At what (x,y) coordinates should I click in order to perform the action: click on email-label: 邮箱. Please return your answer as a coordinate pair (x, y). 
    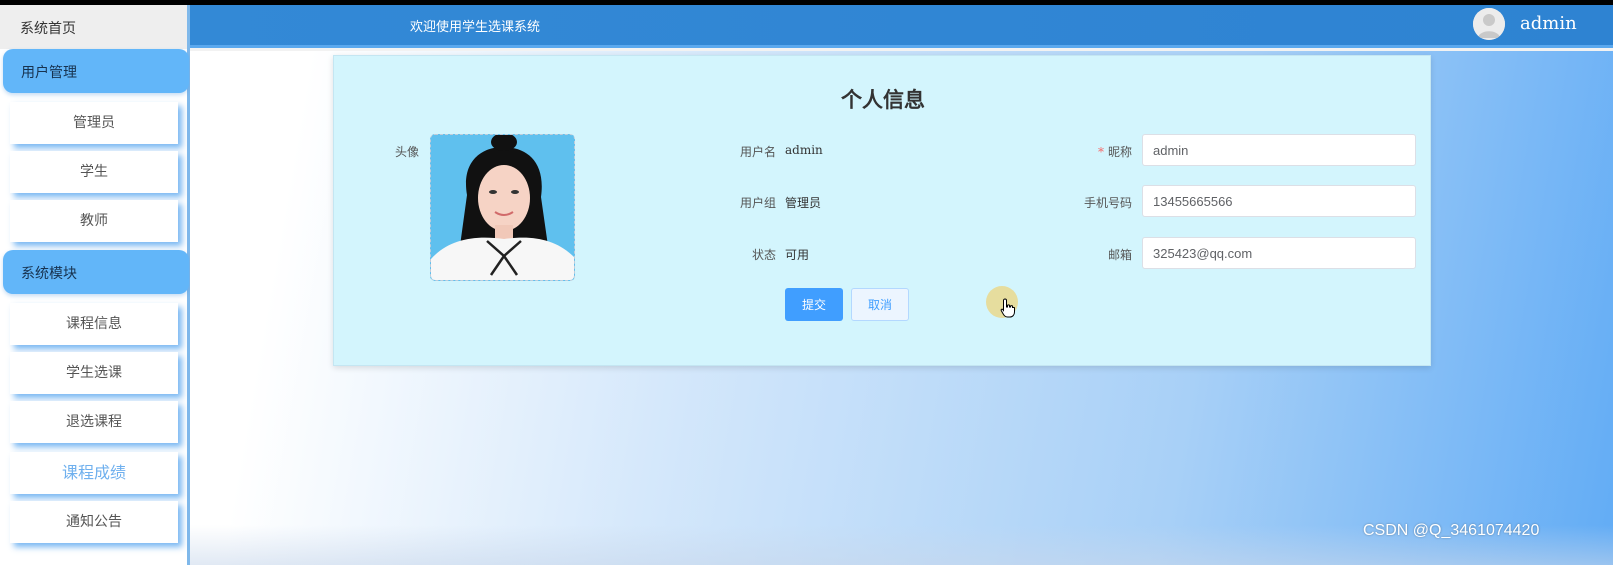
    Looking at the image, I should click on (1119, 255).